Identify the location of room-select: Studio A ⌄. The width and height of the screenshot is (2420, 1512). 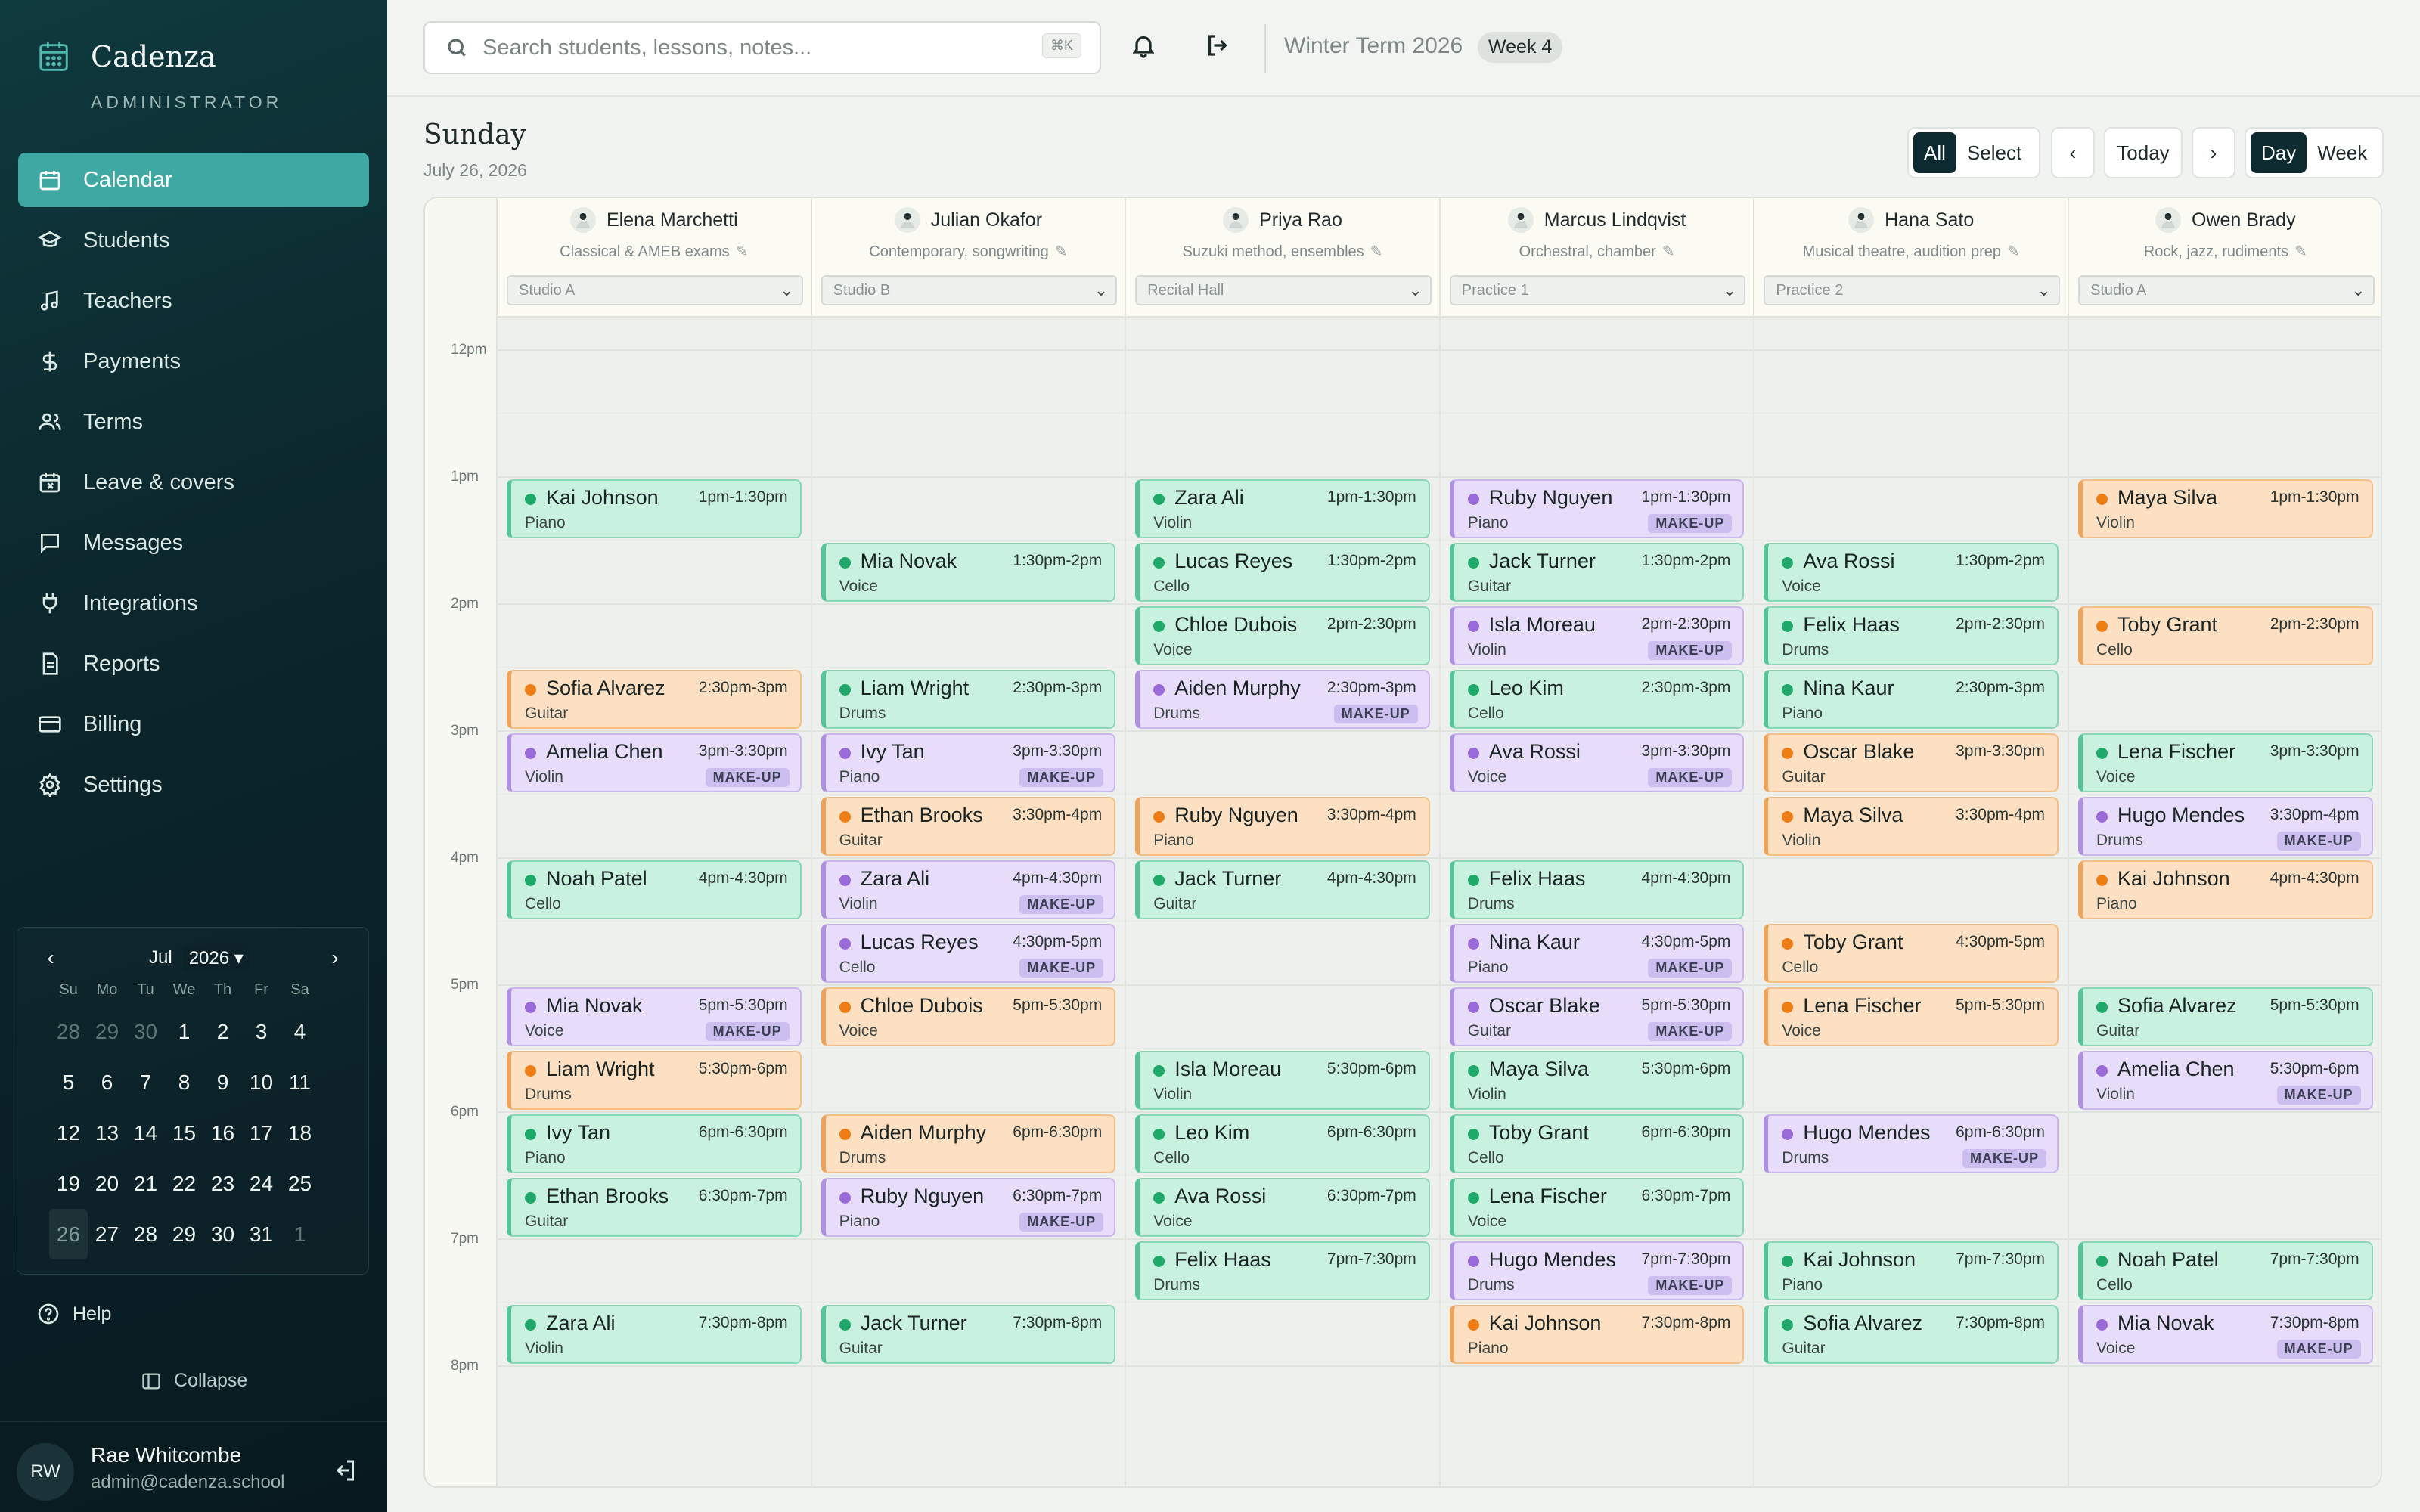
(655, 290).